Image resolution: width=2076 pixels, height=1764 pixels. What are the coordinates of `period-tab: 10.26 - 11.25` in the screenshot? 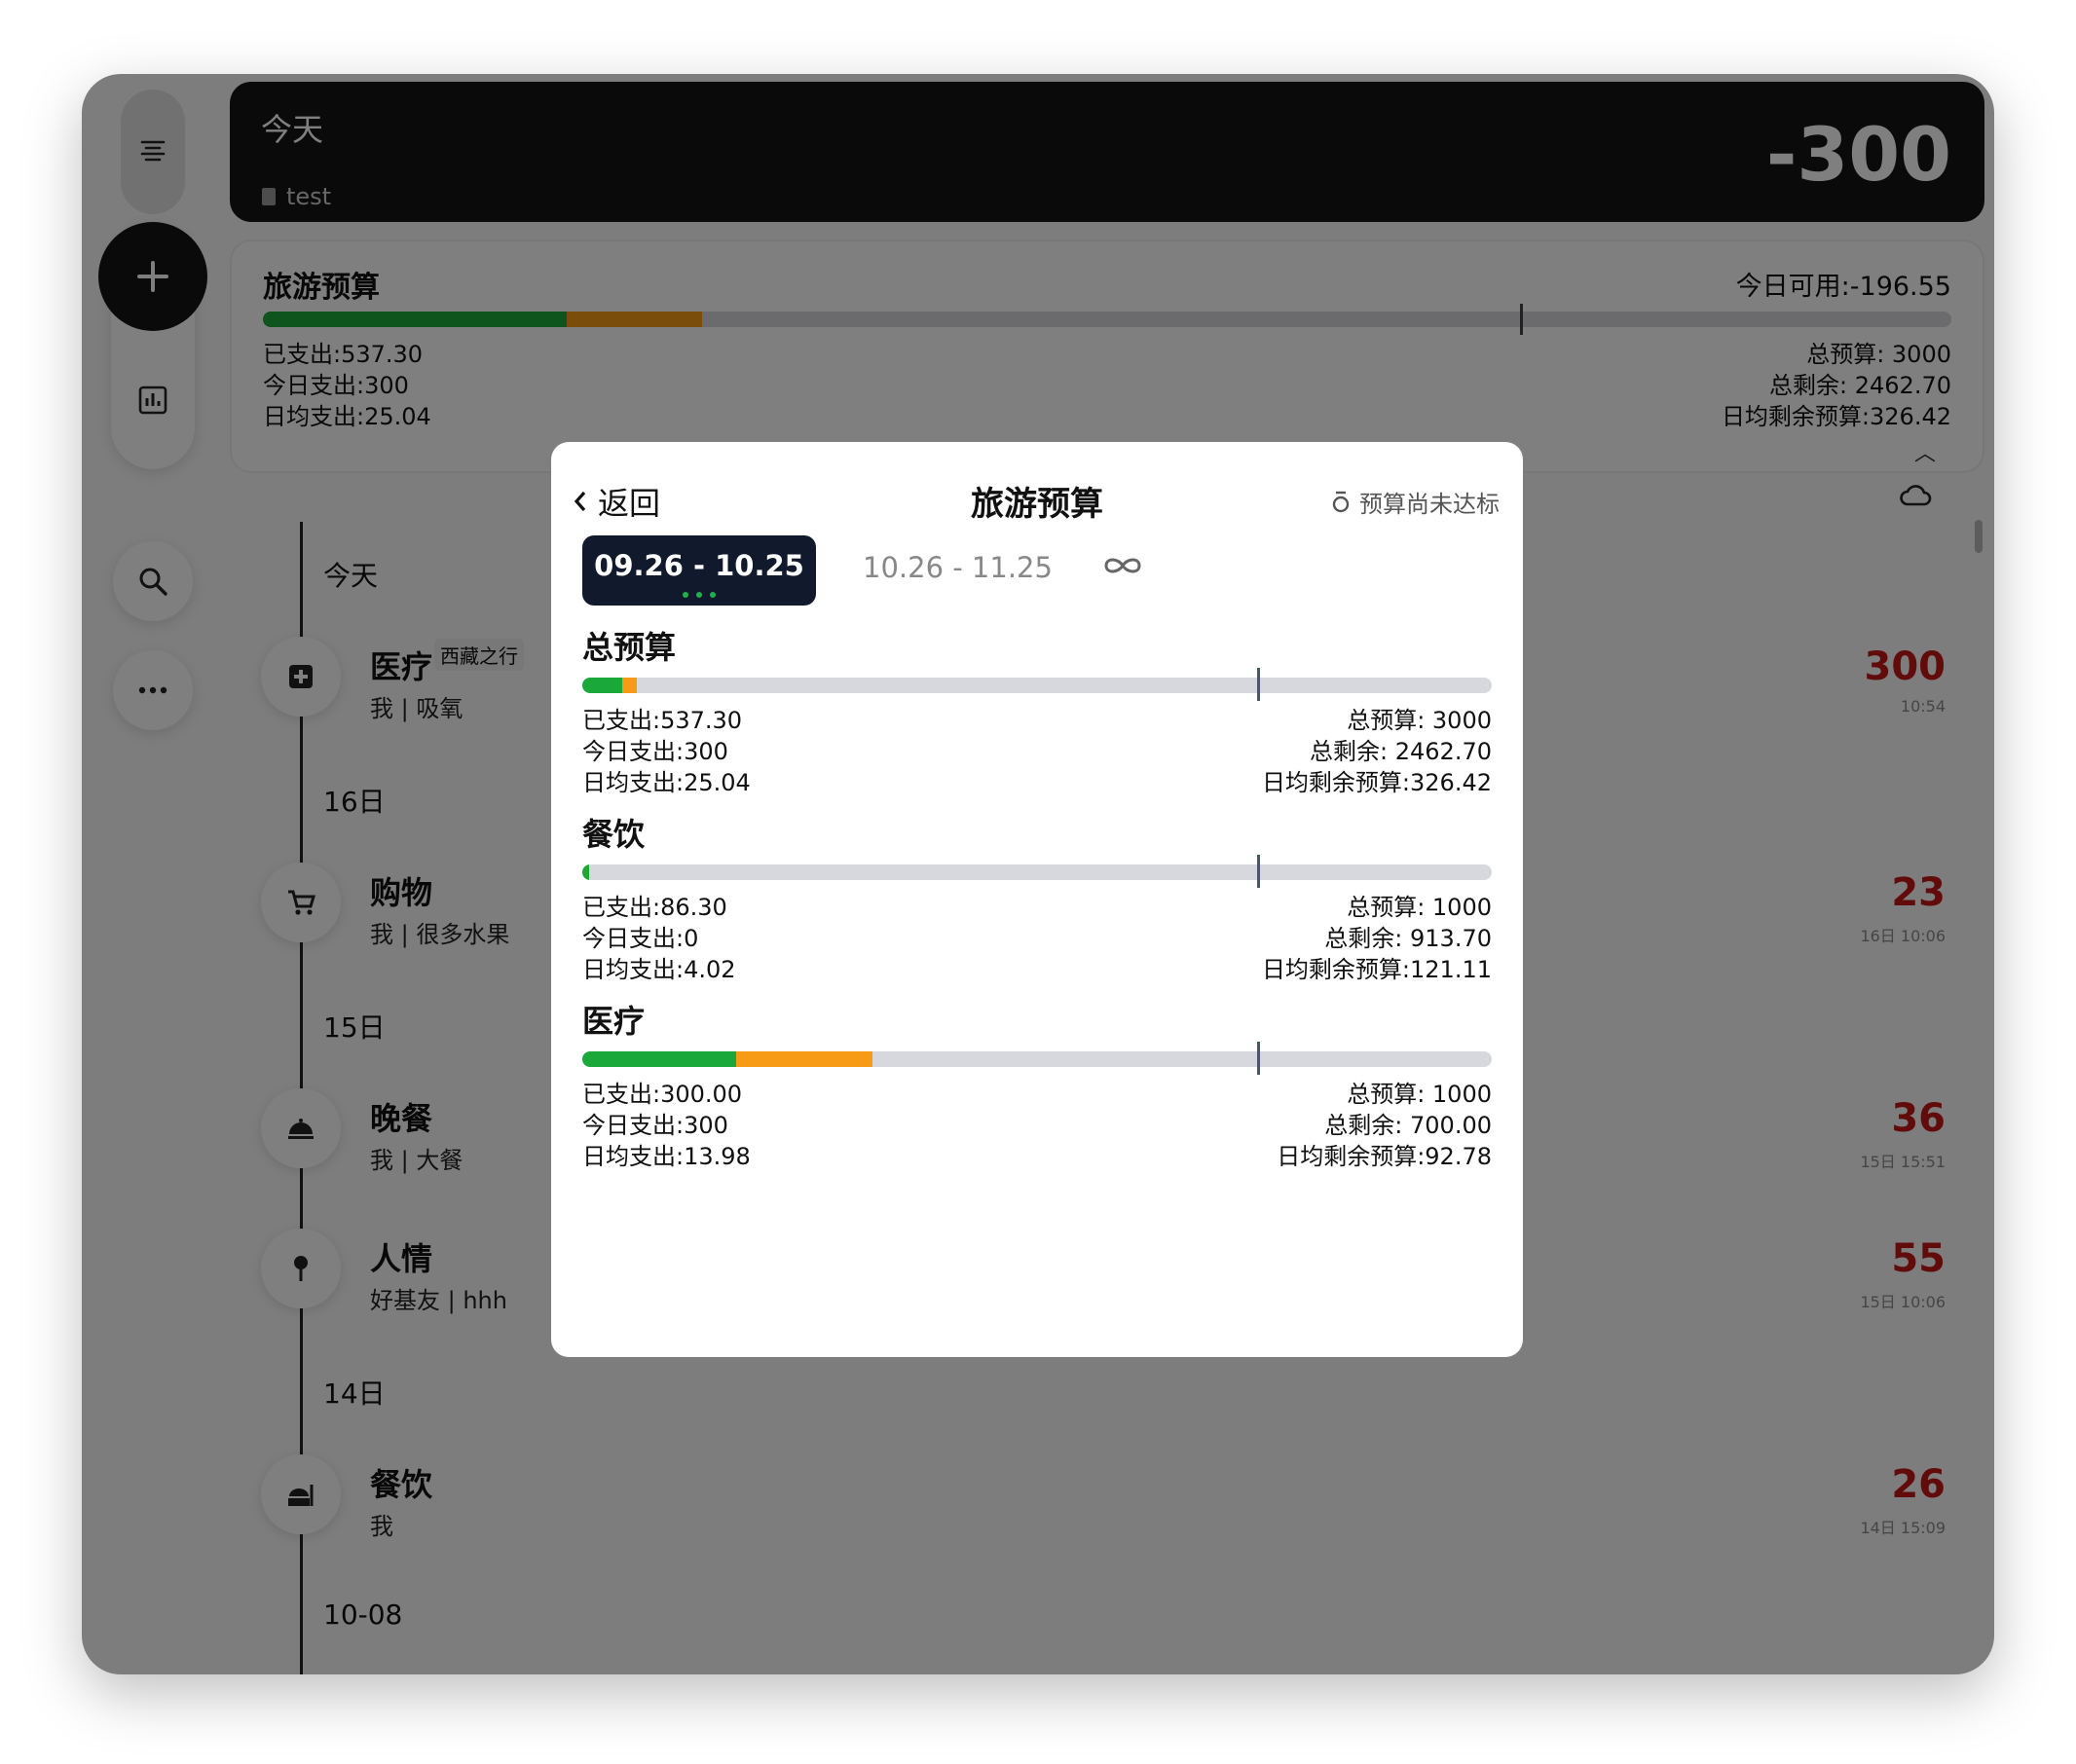 It's located at (958, 567).